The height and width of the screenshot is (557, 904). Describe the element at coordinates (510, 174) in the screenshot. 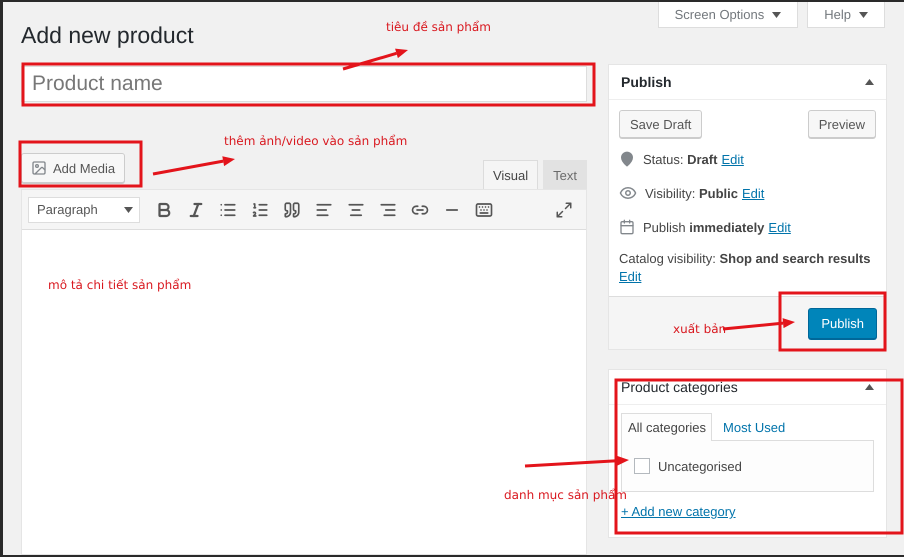

I see `editor-tab: Visual` at that location.